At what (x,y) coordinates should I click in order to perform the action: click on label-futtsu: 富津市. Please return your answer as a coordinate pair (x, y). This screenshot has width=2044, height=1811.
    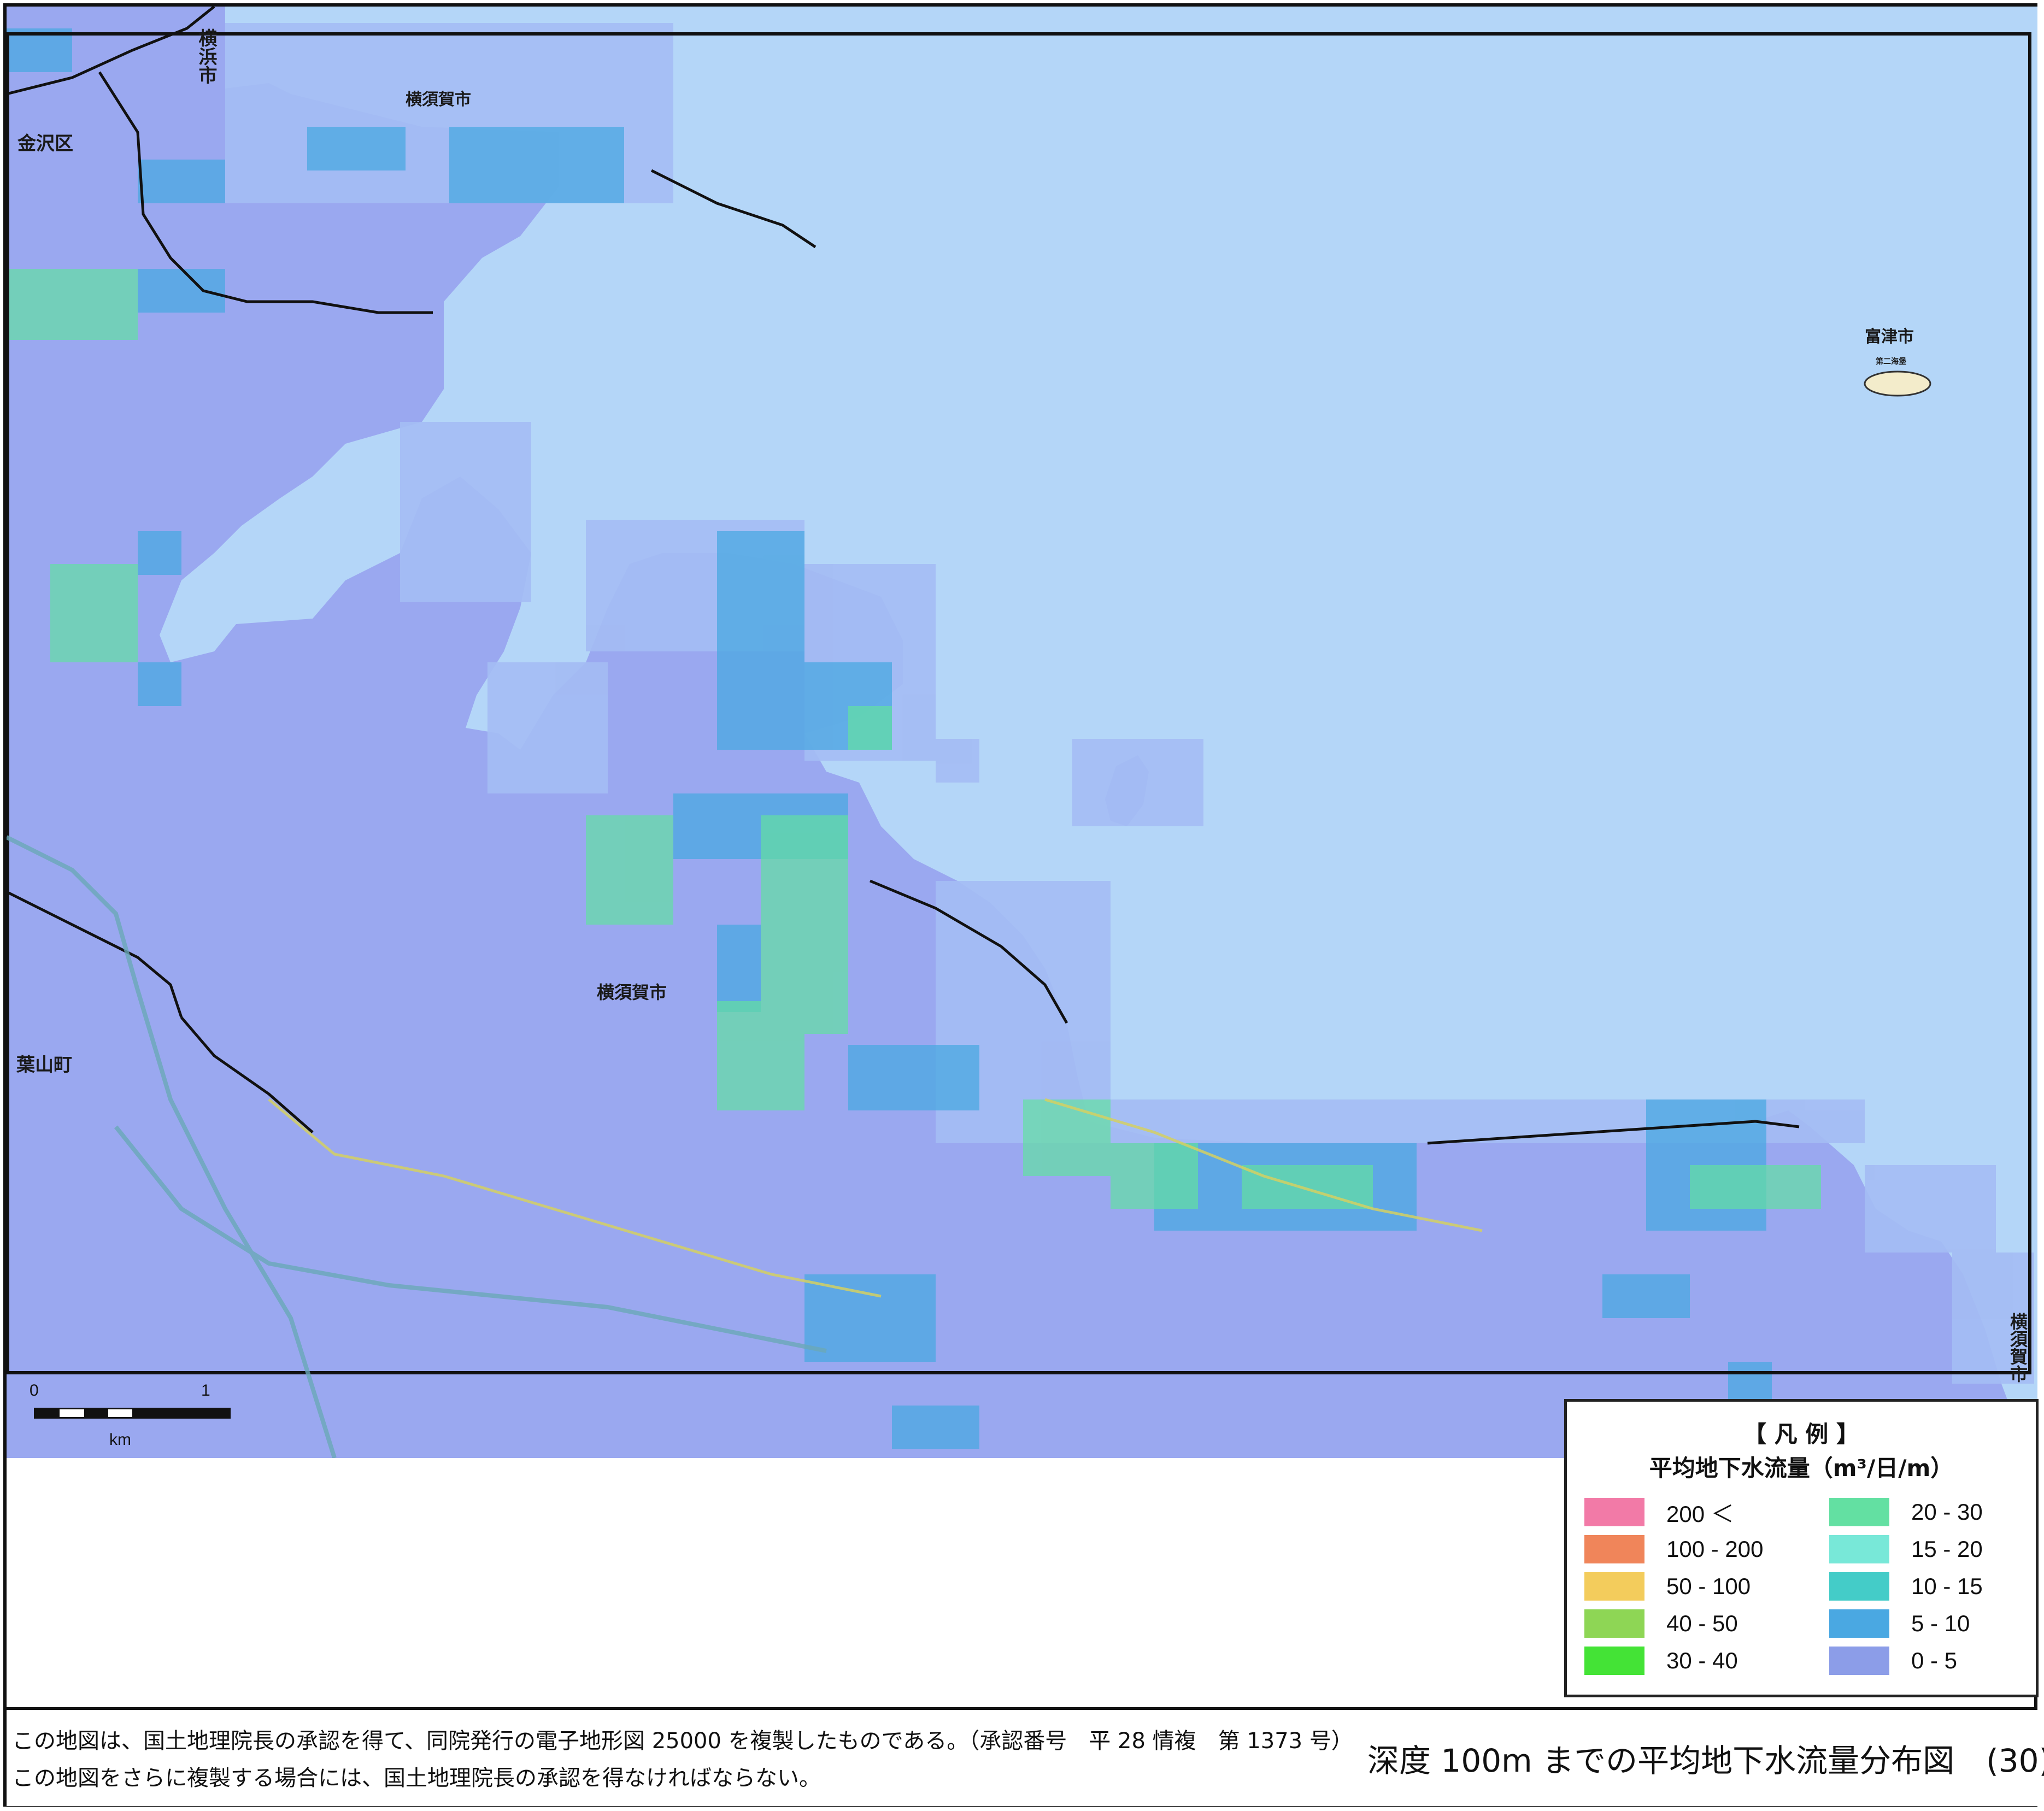
    Looking at the image, I should click on (1889, 336).